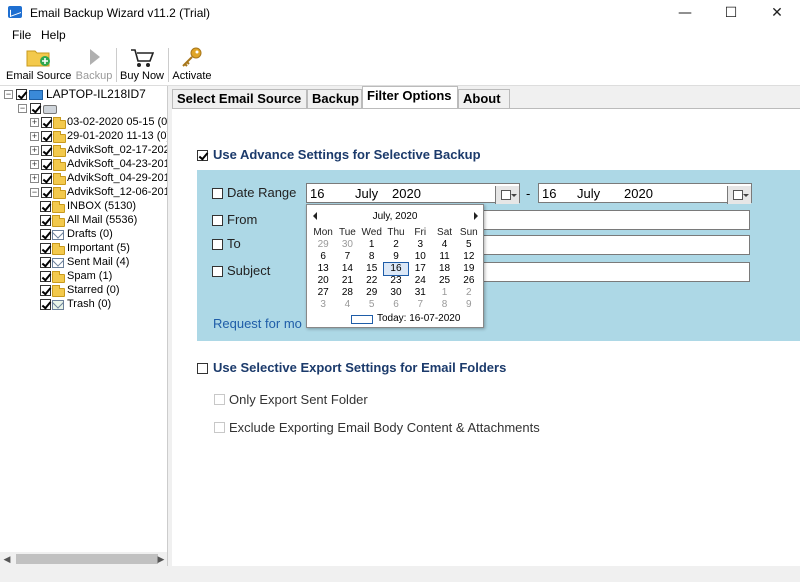 This screenshot has height=582, width=800. What do you see at coordinates (469, 269) in the screenshot?
I see `calendar-day: 19` at bounding box center [469, 269].